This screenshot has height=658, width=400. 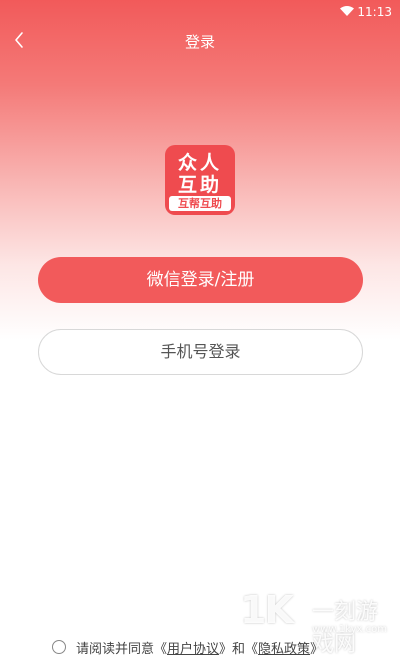 What do you see at coordinates (59, 647) in the screenshot?
I see `agreement-checkbox` at bounding box center [59, 647].